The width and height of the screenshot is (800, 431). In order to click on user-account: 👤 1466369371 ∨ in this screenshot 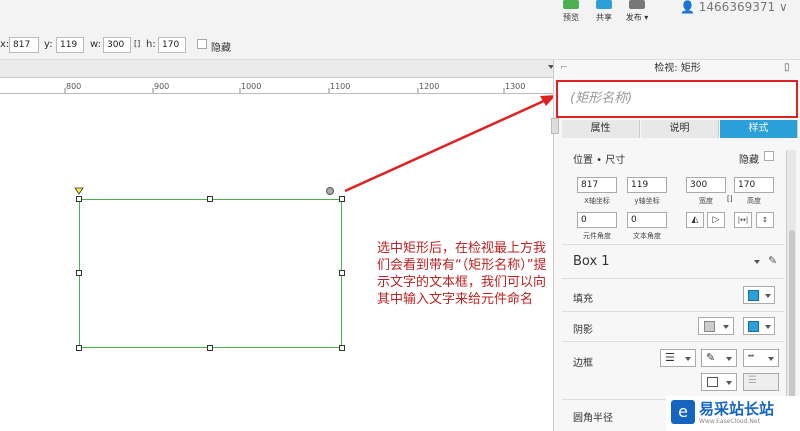, I will do `click(734, 7)`.